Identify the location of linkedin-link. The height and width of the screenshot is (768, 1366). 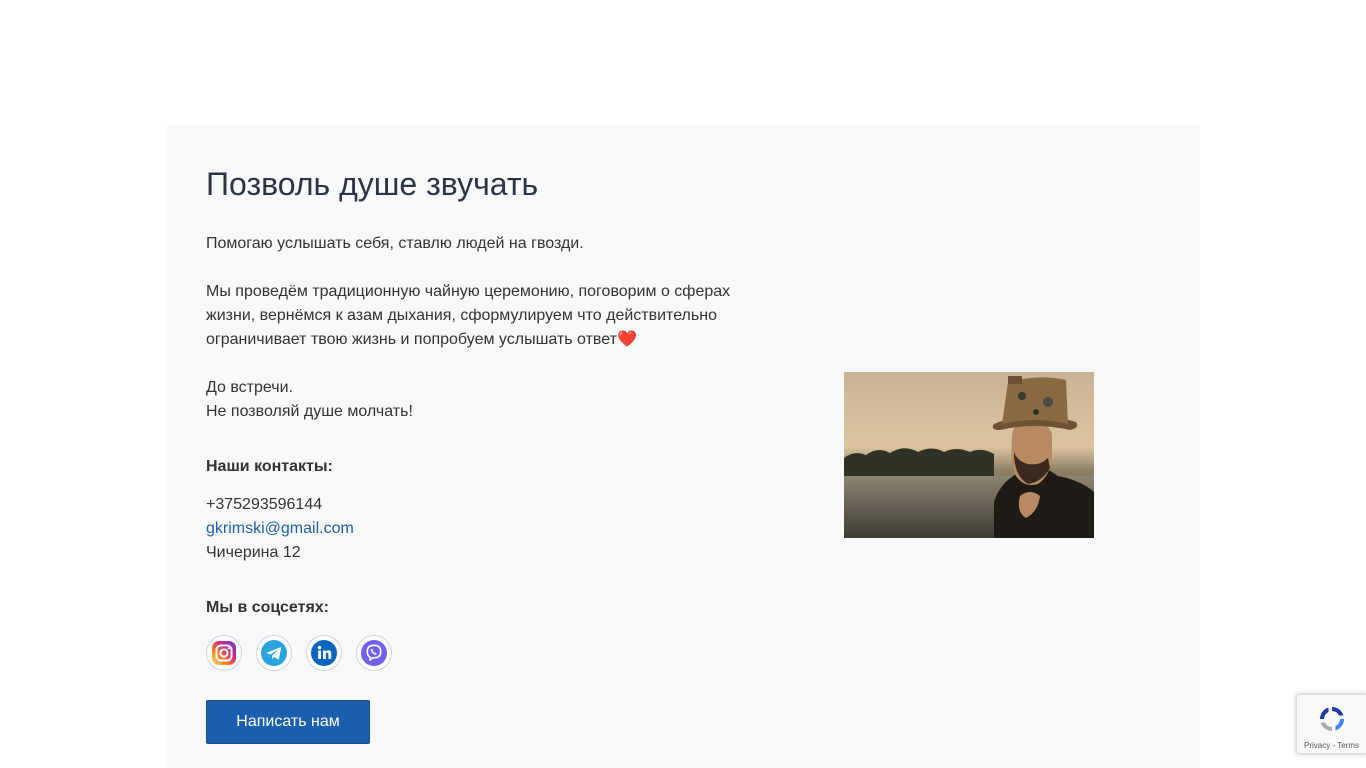
(324, 653).